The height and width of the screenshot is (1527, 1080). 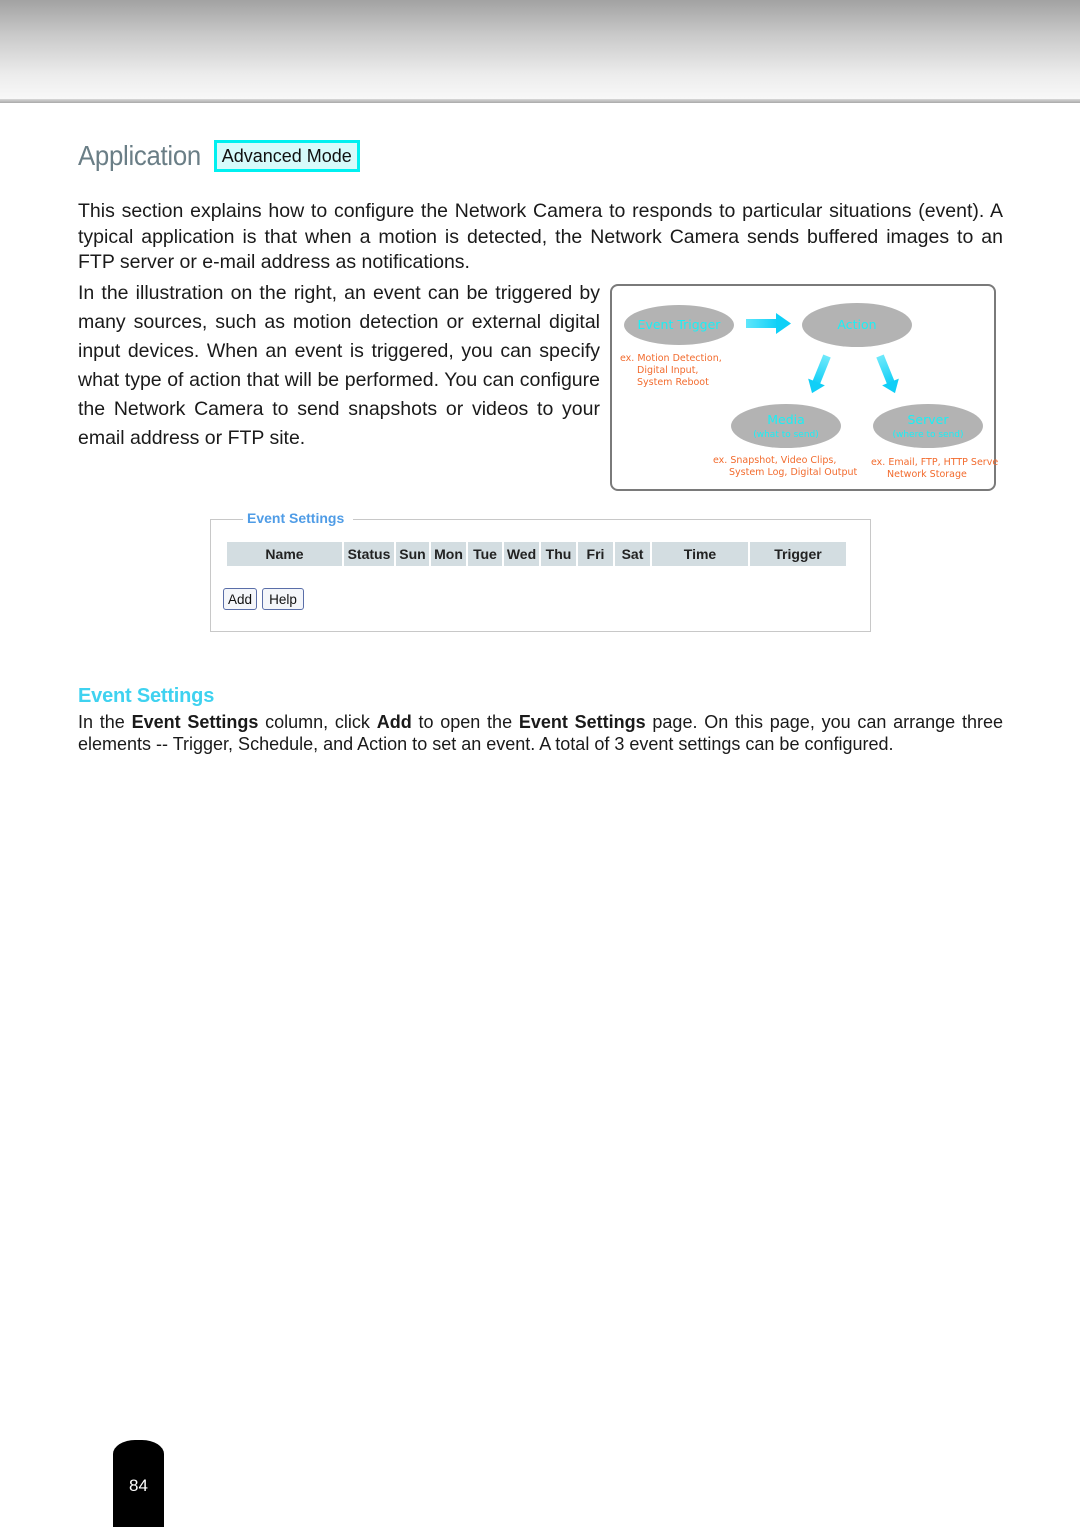 What do you see at coordinates (887, 374) in the screenshot?
I see `arrow-down-right-icon` at bounding box center [887, 374].